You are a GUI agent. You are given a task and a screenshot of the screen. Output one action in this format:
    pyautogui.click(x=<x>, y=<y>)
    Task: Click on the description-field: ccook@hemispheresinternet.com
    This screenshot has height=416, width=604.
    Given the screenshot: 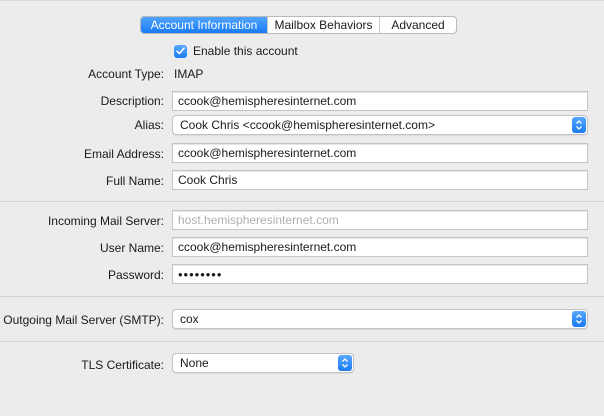 What is the action you would take?
    pyautogui.click(x=380, y=101)
    